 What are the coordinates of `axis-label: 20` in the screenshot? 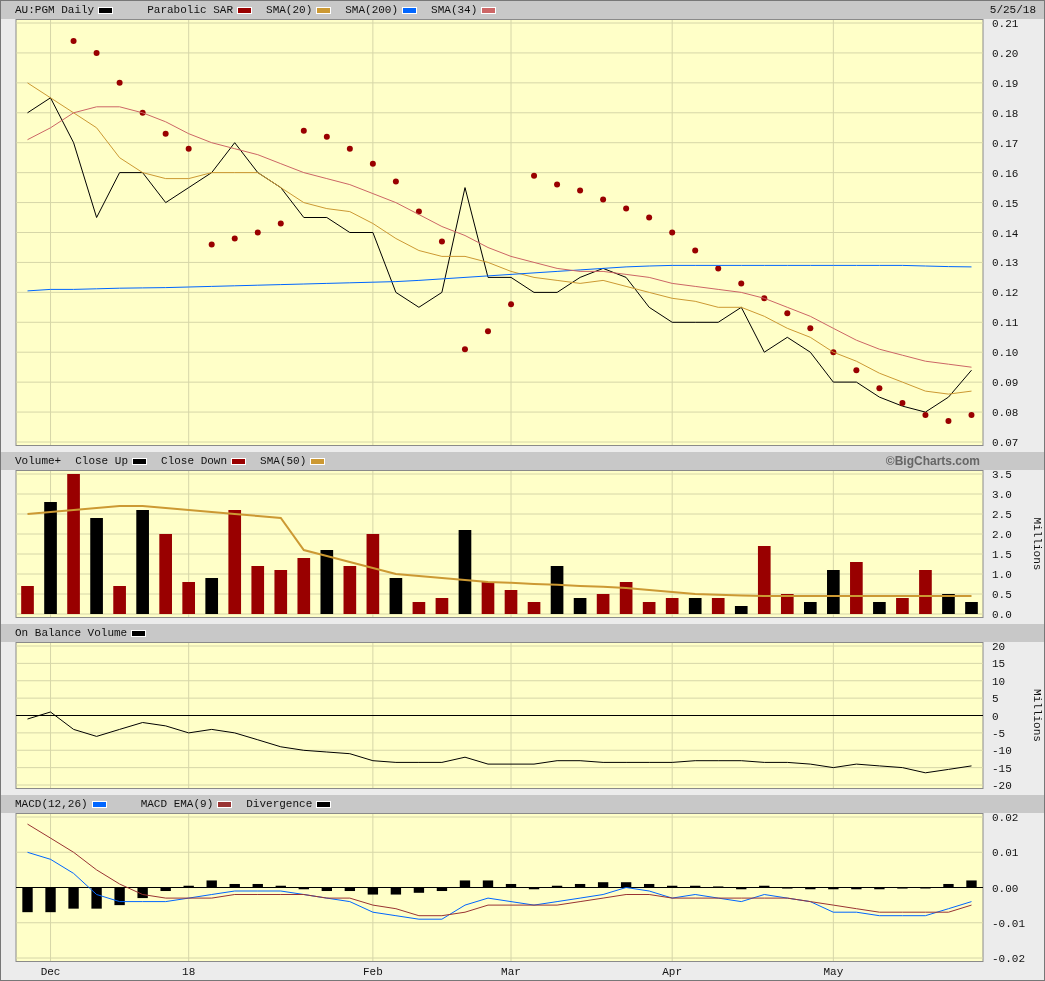 It's located at (999, 647).